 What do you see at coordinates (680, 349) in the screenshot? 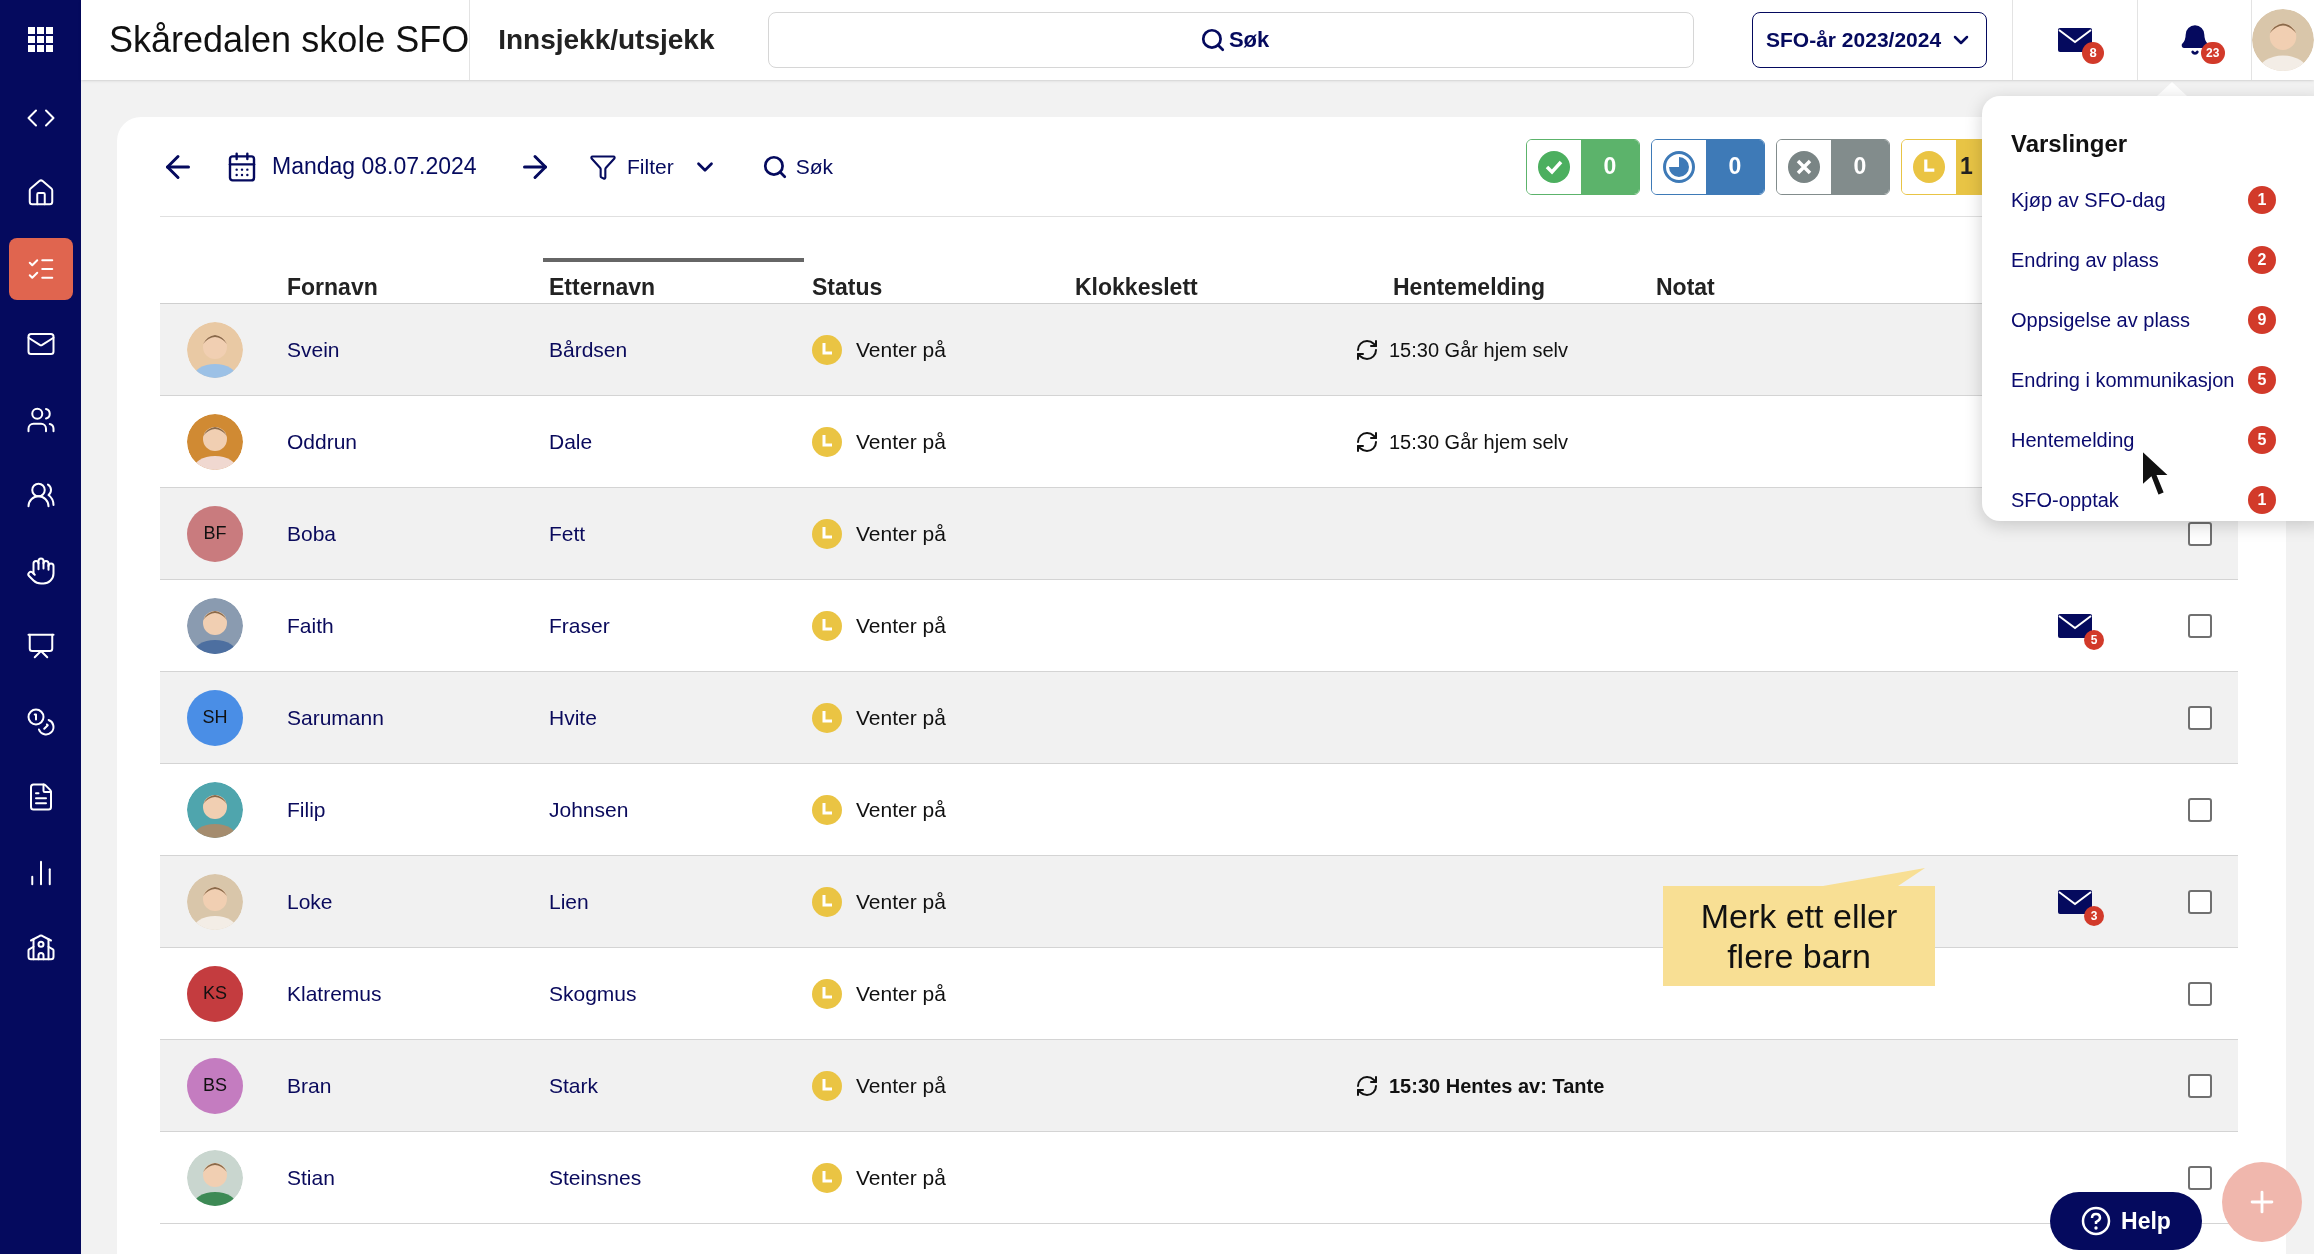
I see `last-name: Bårdsen` at bounding box center [680, 349].